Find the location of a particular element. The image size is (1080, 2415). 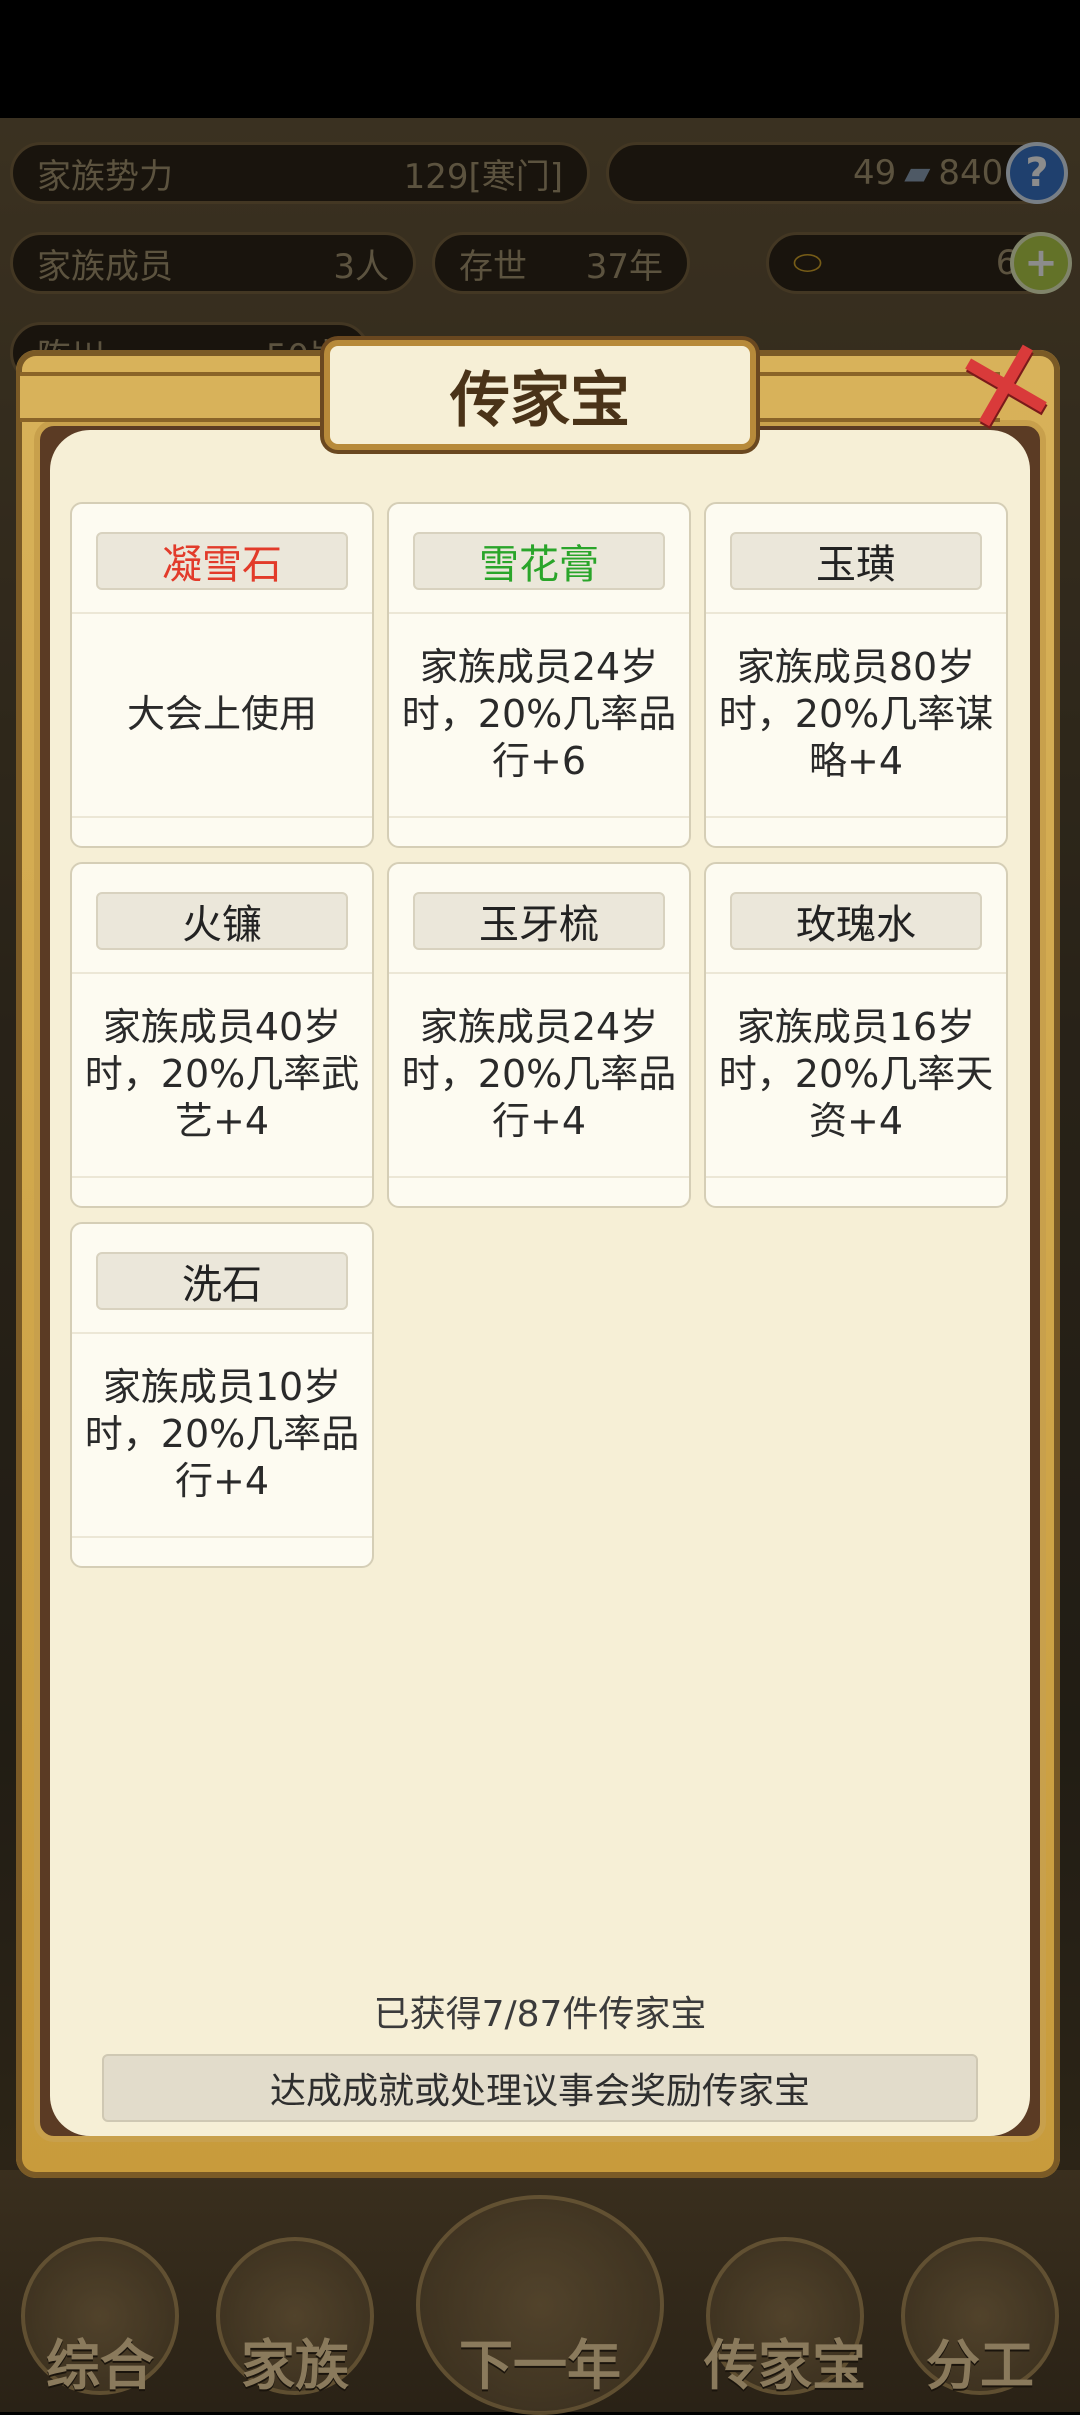

title-wing-left is located at coordinates (175, 397).